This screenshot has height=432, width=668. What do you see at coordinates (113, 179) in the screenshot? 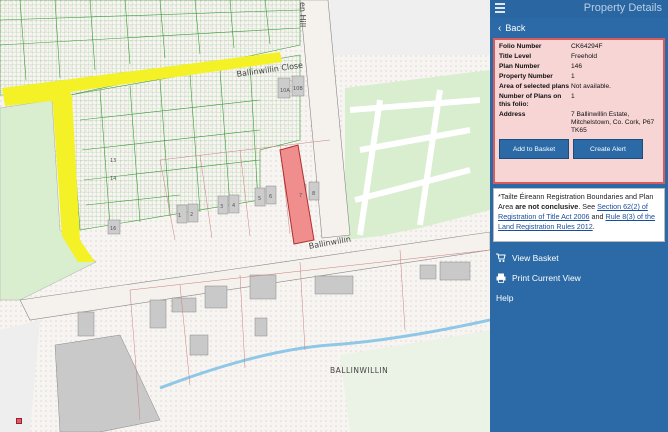
I see `house-number: 14` at bounding box center [113, 179].